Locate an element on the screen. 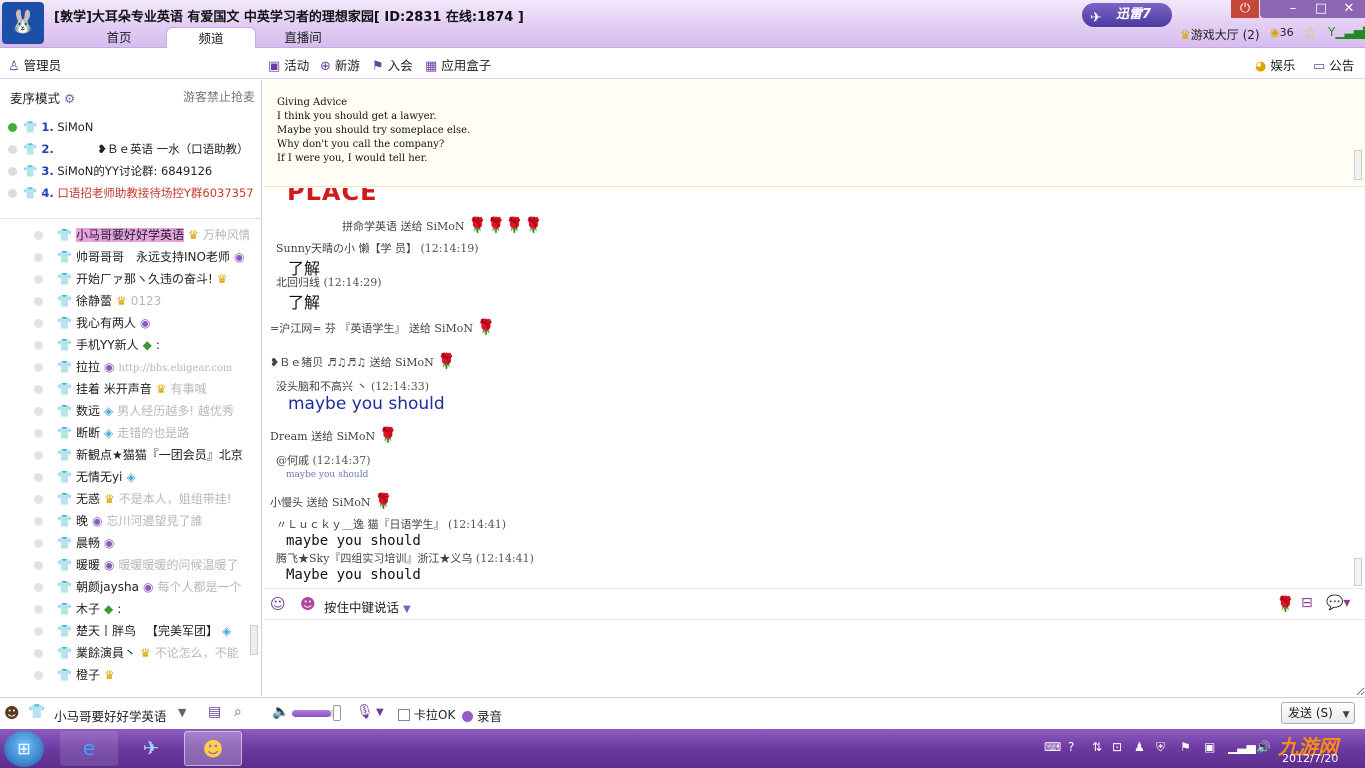 The image size is (1365, 768). user-list-scrollbar is located at coordinates (254, 640).